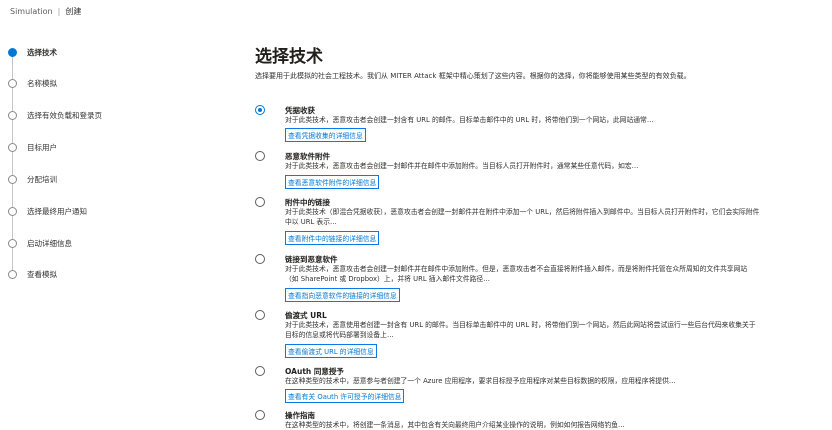  What do you see at coordinates (342, 295) in the screenshot?
I see `option-details-link: 查看指向恶意软件的链接的详细信息` at bounding box center [342, 295].